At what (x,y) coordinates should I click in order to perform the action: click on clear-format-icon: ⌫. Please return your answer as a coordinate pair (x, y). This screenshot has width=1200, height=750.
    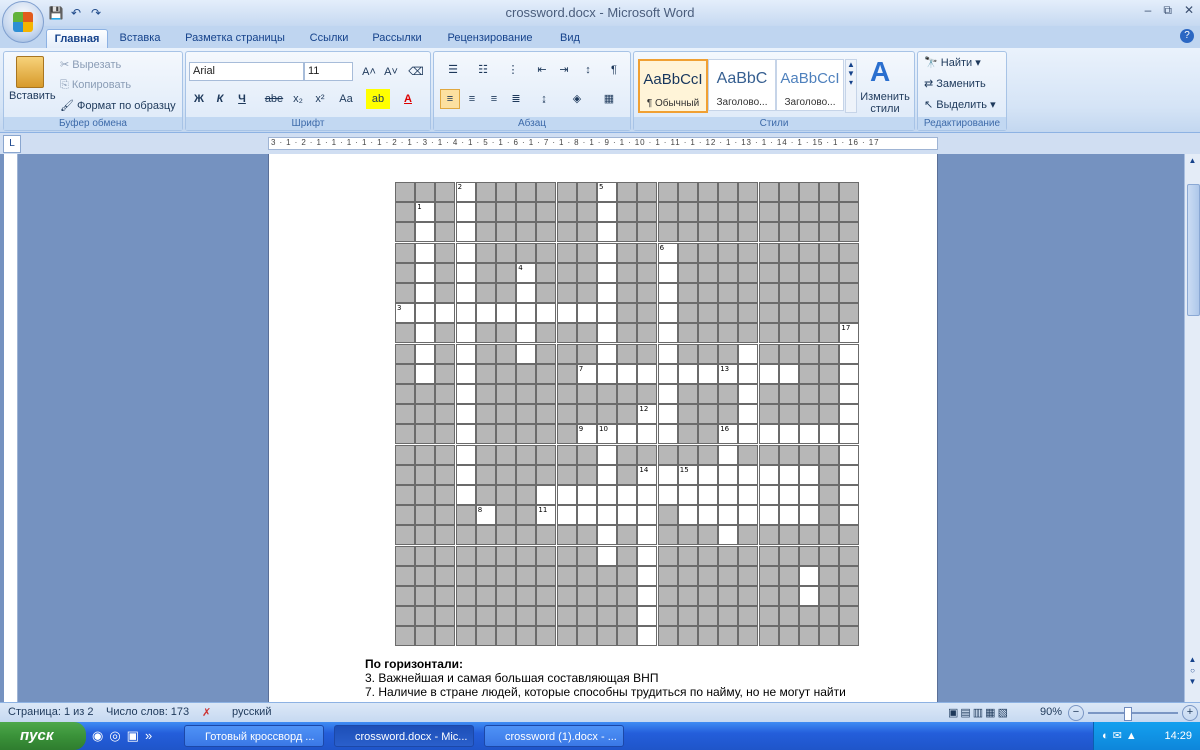
    Looking at the image, I should click on (416, 72).